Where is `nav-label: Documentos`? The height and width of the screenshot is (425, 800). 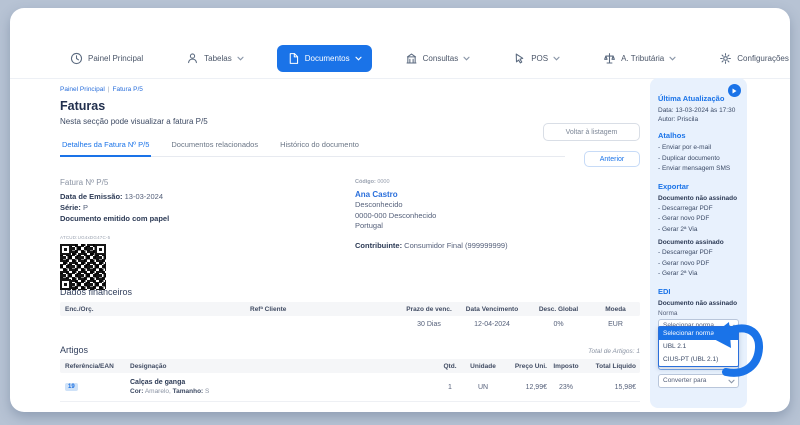
nav-label: Documentos is located at coordinates (327, 58).